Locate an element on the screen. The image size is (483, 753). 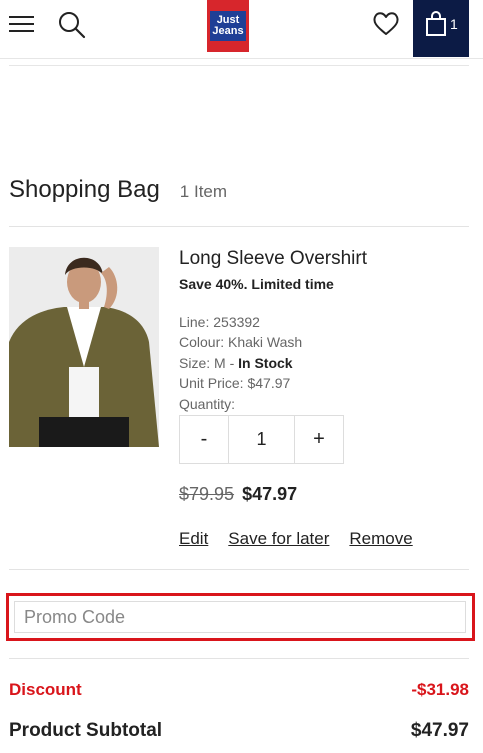
site-header: Just Jeans 1 is located at coordinates (241, 29).